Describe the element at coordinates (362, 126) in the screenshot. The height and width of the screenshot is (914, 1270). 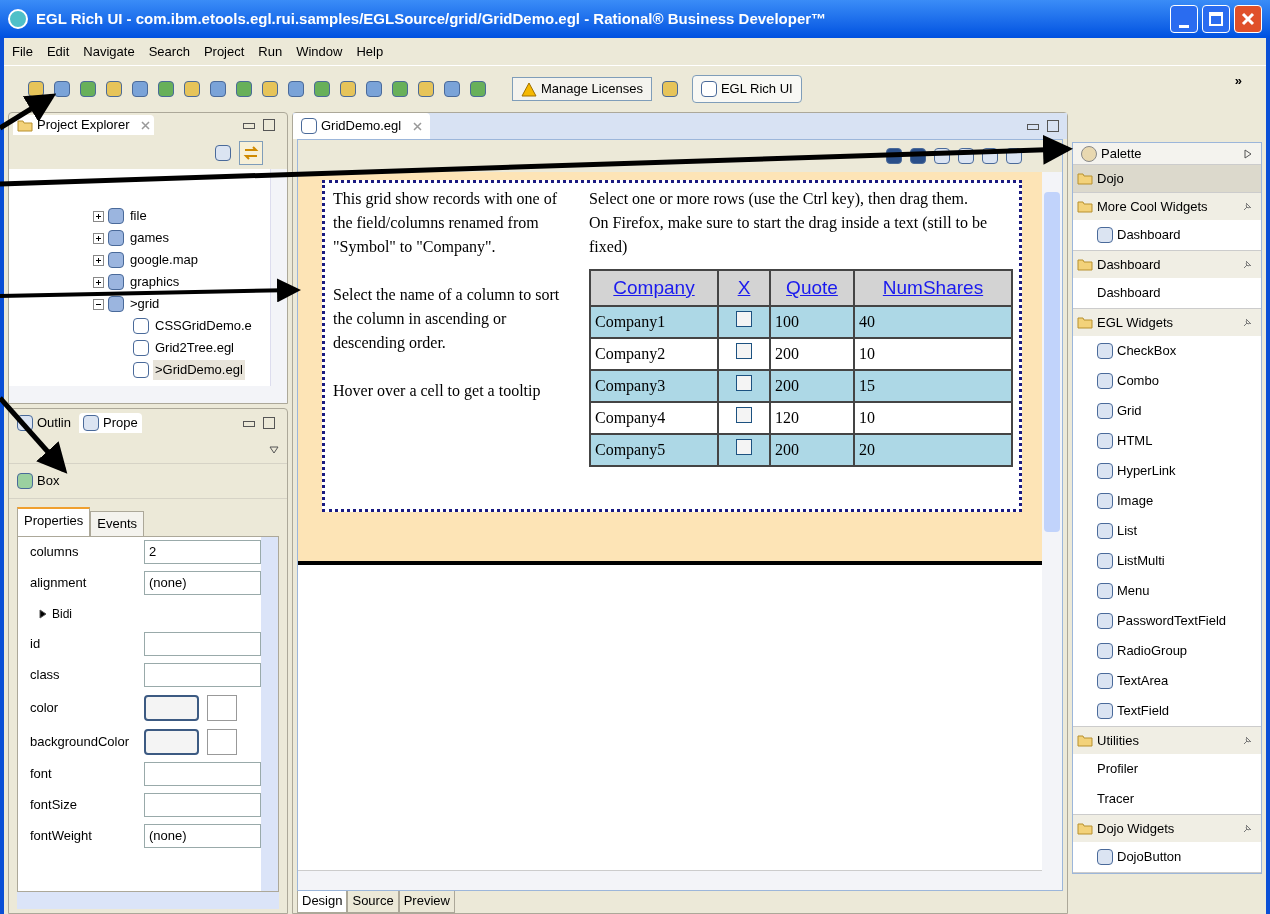
I see `editor-tab: GridDemo.egl` at that location.